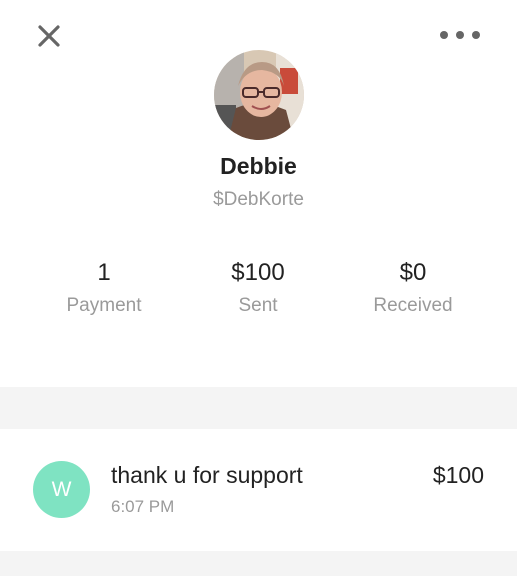 Image resolution: width=517 pixels, height=576 pixels. Describe the element at coordinates (104, 288) in the screenshot. I see `stat-payments: 1 Payment` at that location.